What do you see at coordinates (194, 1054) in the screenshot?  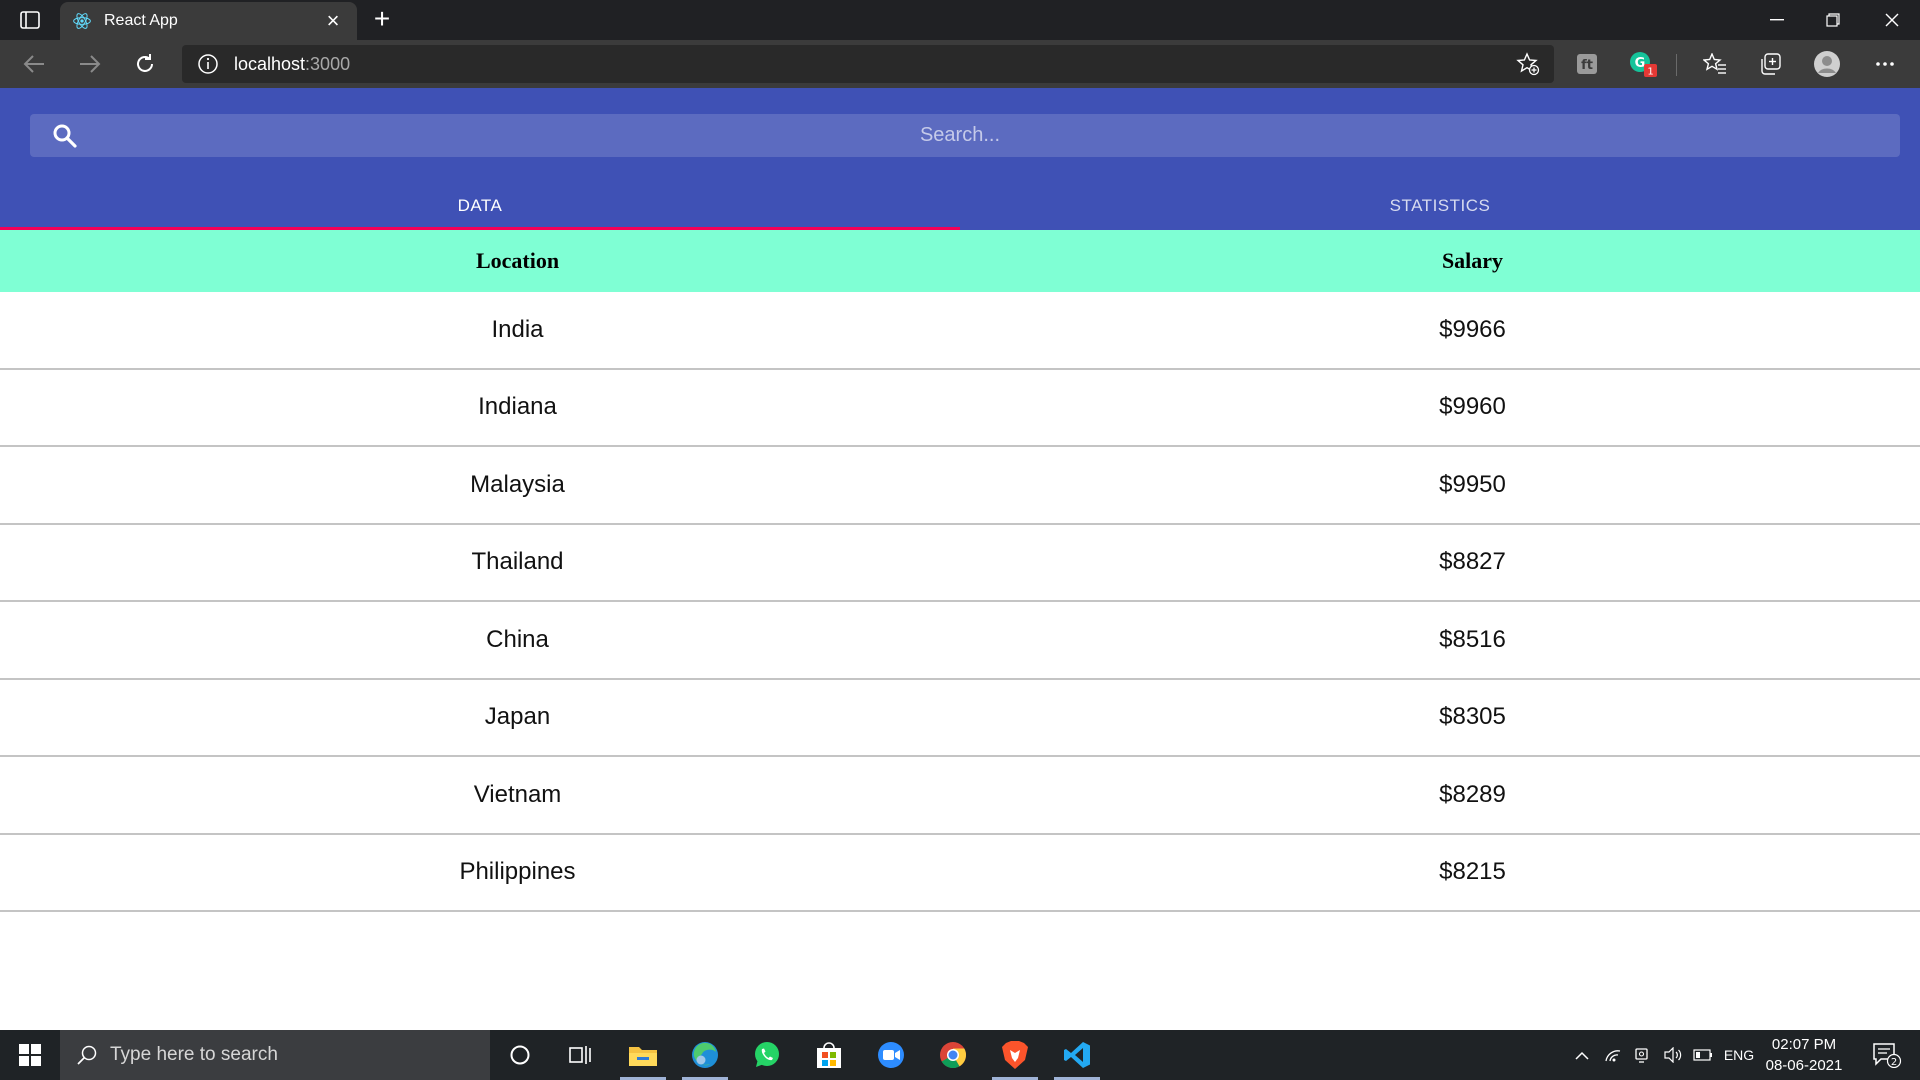 I see `taskbar-search-placeholder: Type here to search` at bounding box center [194, 1054].